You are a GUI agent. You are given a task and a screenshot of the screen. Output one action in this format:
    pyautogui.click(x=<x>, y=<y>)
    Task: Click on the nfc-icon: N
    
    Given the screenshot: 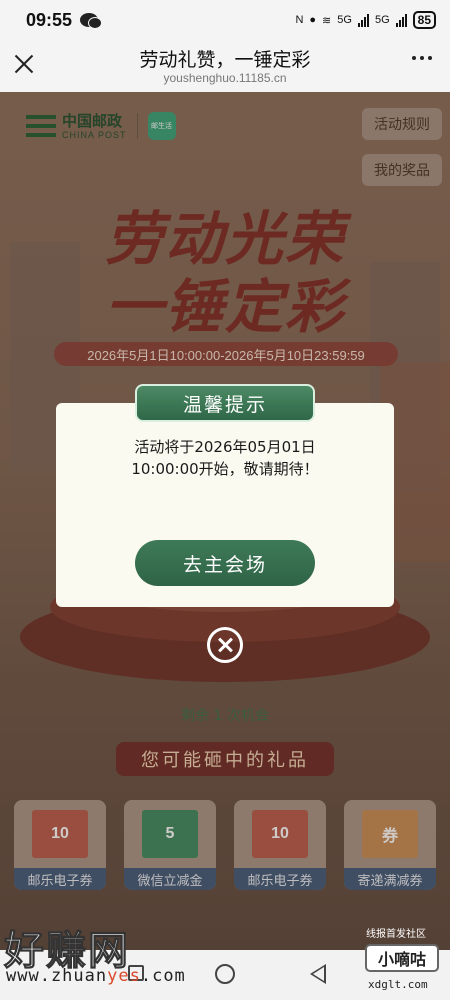 What is the action you would take?
    pyautogui.click(x=299, y=20)
    